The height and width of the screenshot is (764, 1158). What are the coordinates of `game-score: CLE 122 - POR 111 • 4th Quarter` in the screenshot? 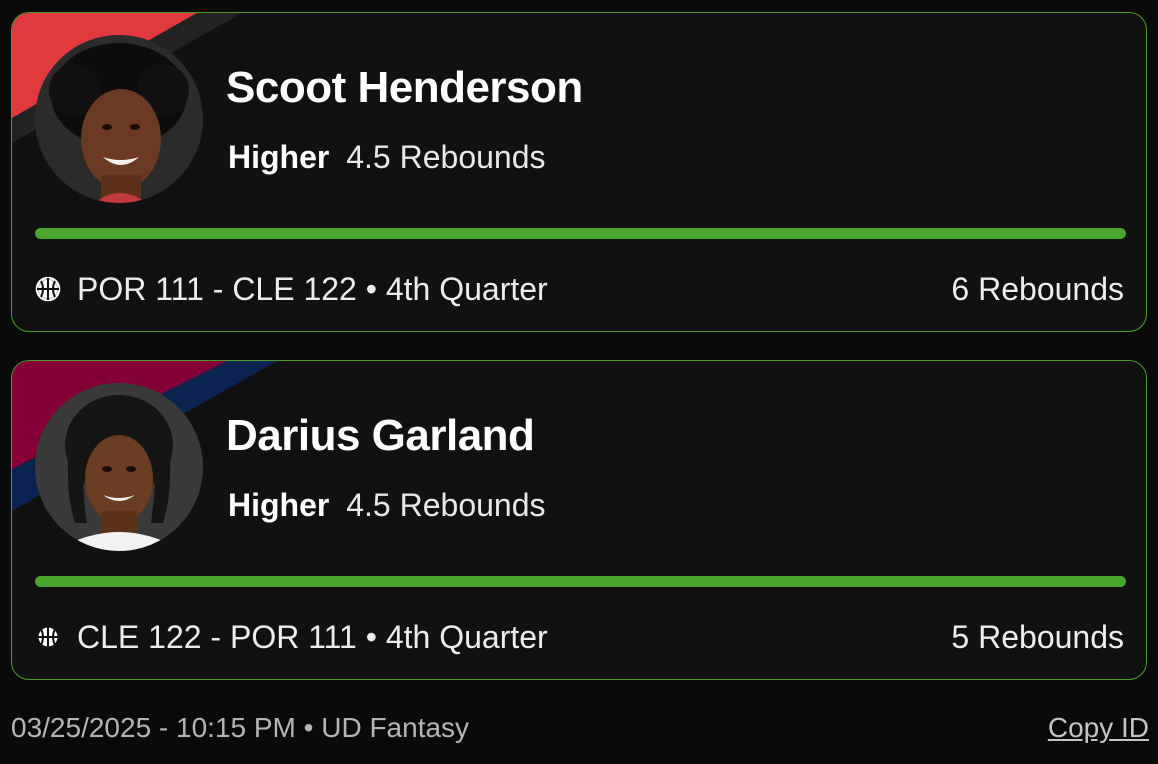 It's located at (312, 636).